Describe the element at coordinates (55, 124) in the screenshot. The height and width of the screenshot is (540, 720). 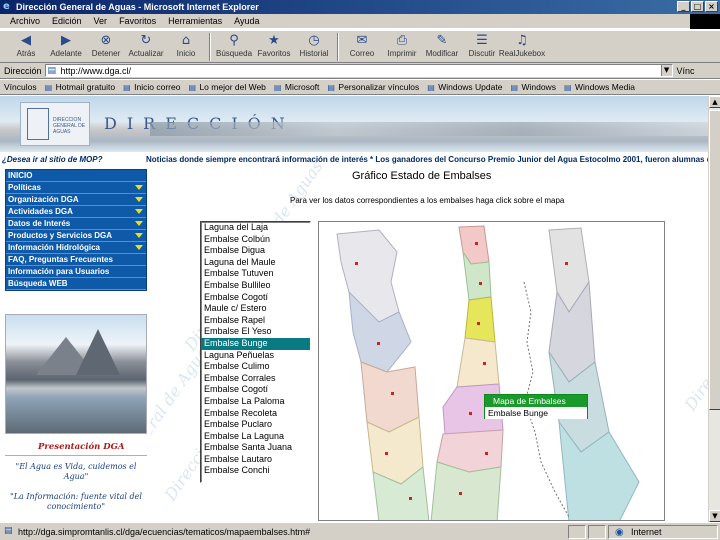
I see `dga-logo: DIRECCION GENERAL DE AGUAS` at that location.